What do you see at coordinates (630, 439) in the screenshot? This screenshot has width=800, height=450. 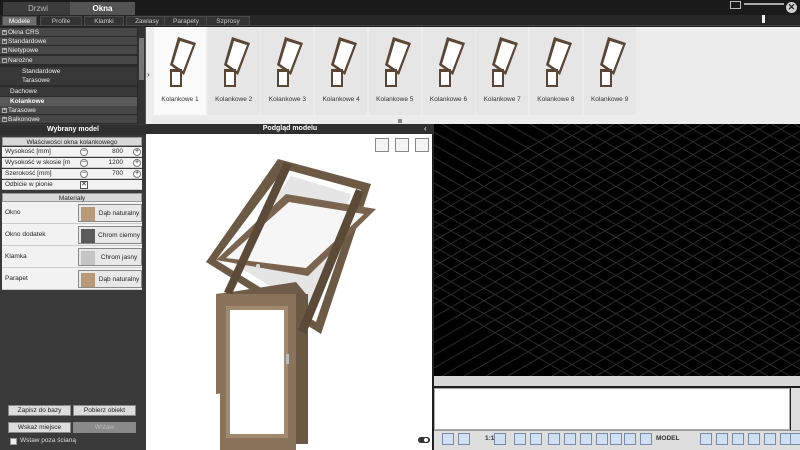 I see `sc-icon` at bounding box center [630, 439].